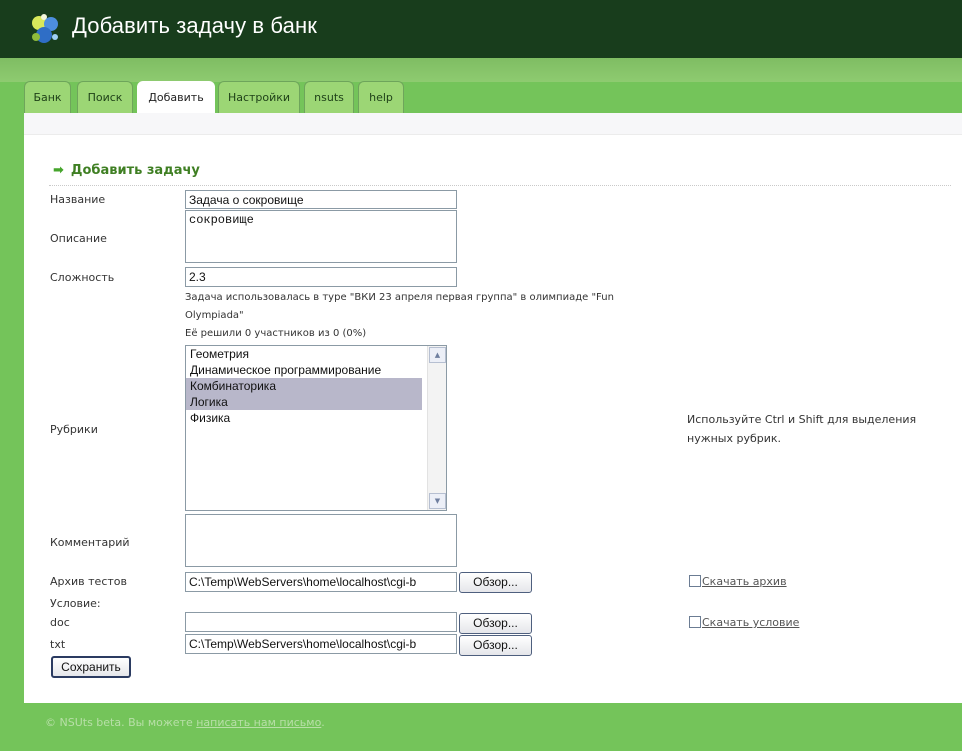  What do you see at coordinates (258, 722) in the screenshot?
I see `footer-contact-link: написать нам письмо` at bounding box center [258, 722].